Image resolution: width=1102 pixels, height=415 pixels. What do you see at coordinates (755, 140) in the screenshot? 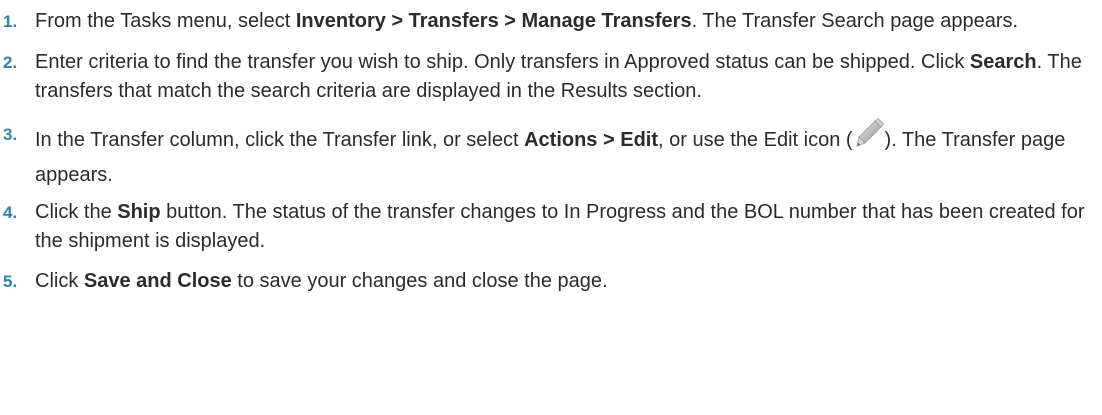
I see `step-text: , or use the Edit icon (` at bounding box center [755, 140].